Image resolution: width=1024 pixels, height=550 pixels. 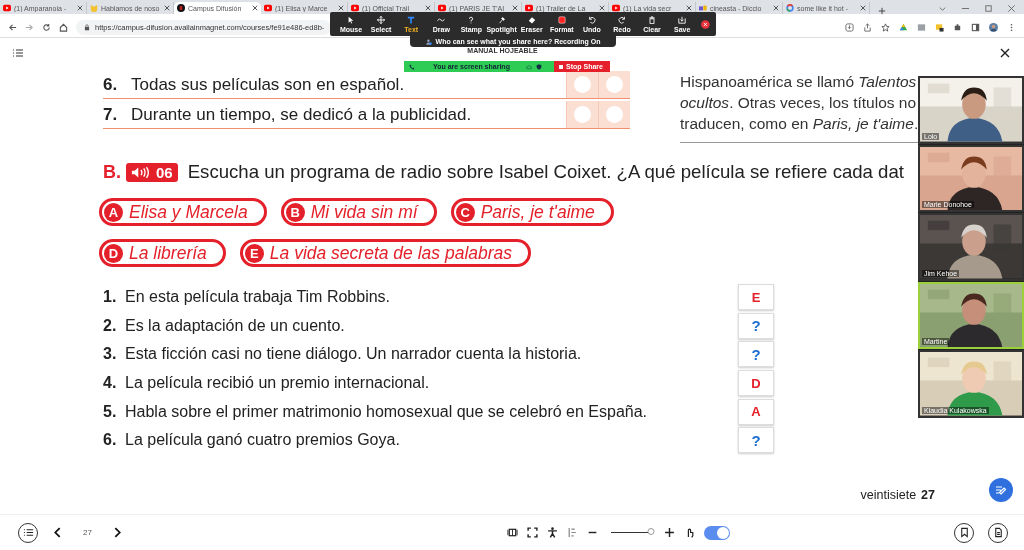 What do you see at coordinates (268, 84) in the screenshot?
I see `statement-text: Todas sus películas son en español.` at bounding box center [268, 84].